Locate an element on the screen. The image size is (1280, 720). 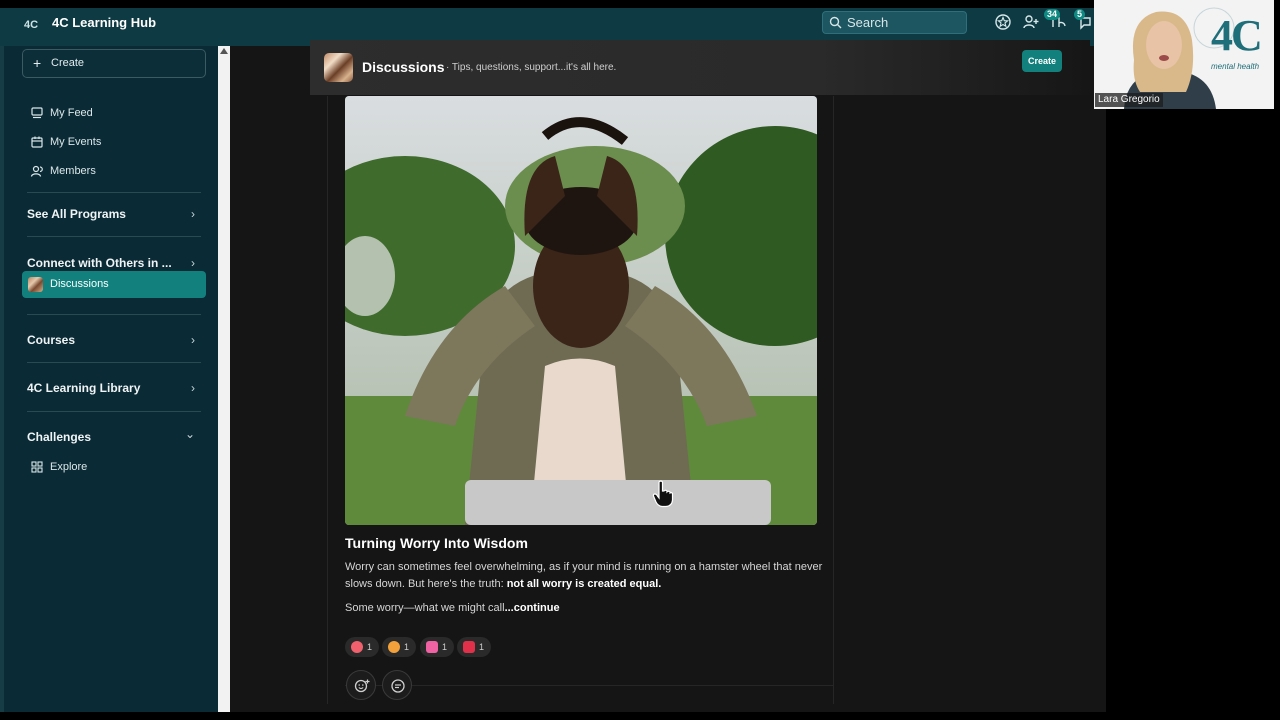
section-label: Challenges is located at coordinates (59, 437).